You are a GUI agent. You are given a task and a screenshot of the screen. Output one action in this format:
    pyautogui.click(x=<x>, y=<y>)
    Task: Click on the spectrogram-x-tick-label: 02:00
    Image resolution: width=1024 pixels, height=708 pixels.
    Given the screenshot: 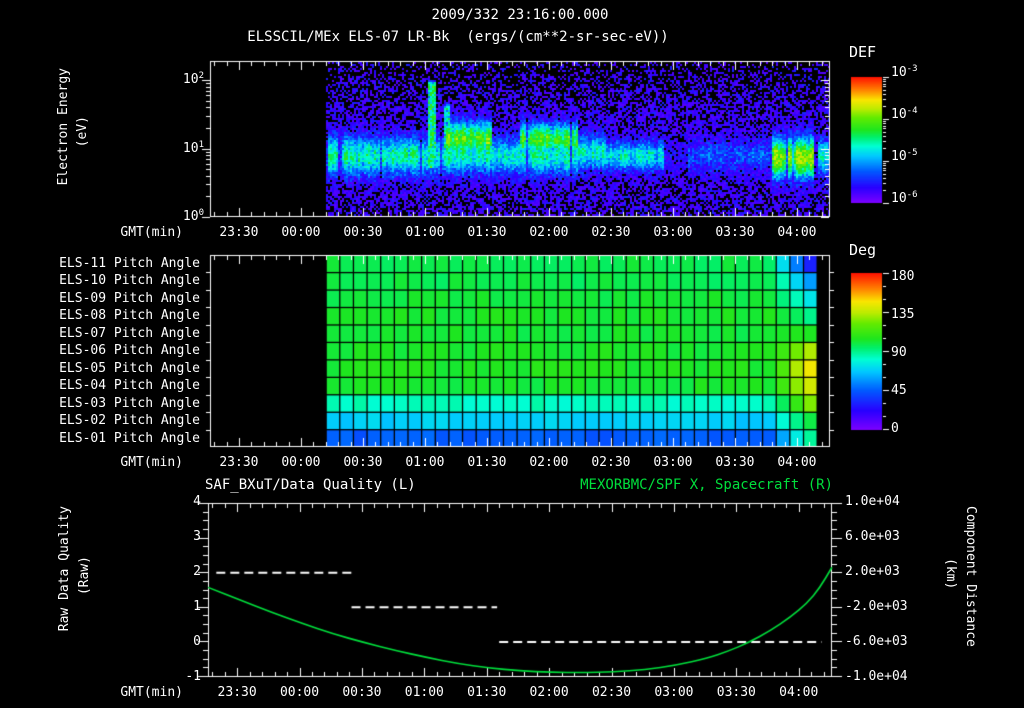 What is the action you would take?
    pyautogui.click(x=549, y=232)
    